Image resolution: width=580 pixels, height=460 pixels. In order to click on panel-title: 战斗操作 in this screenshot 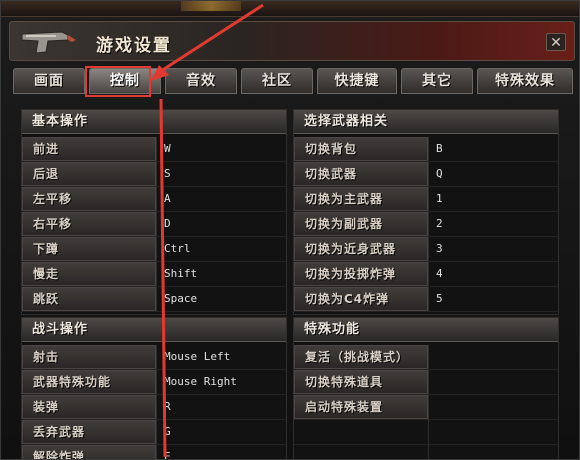, I will do `click(154, 330)`.